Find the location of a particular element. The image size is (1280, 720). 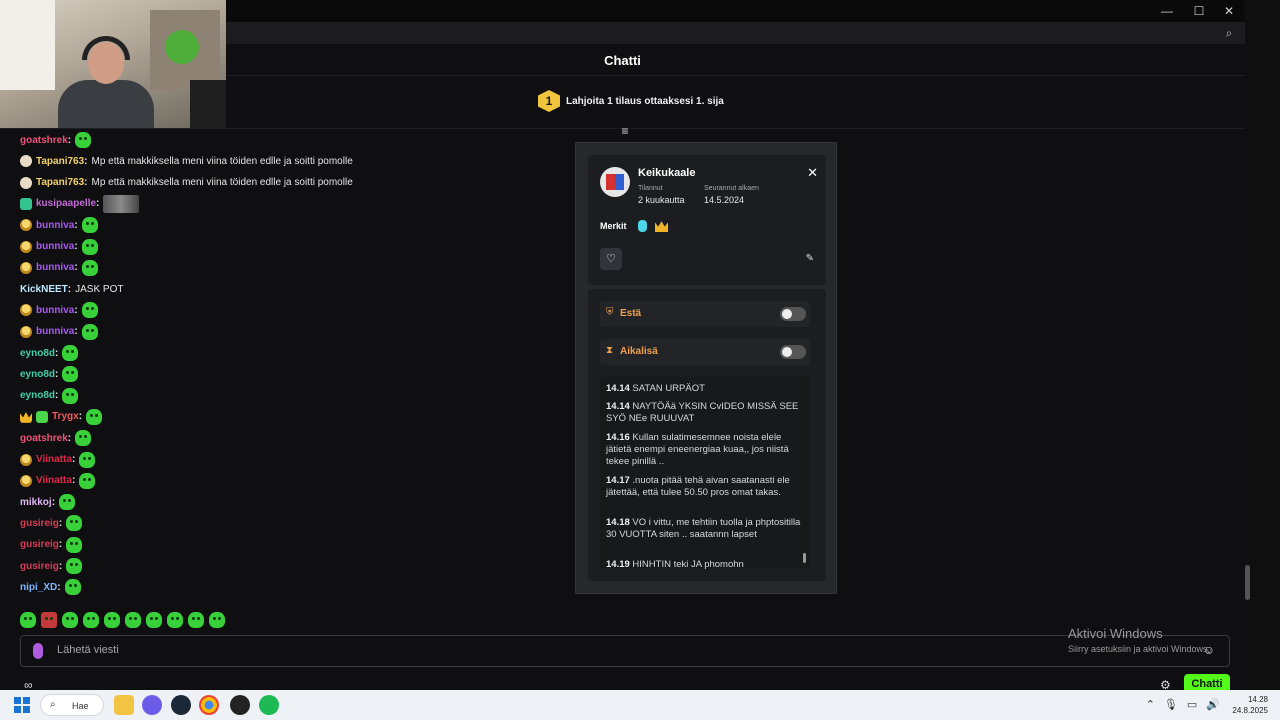

block-toggle is located at coordinates (793, 314).